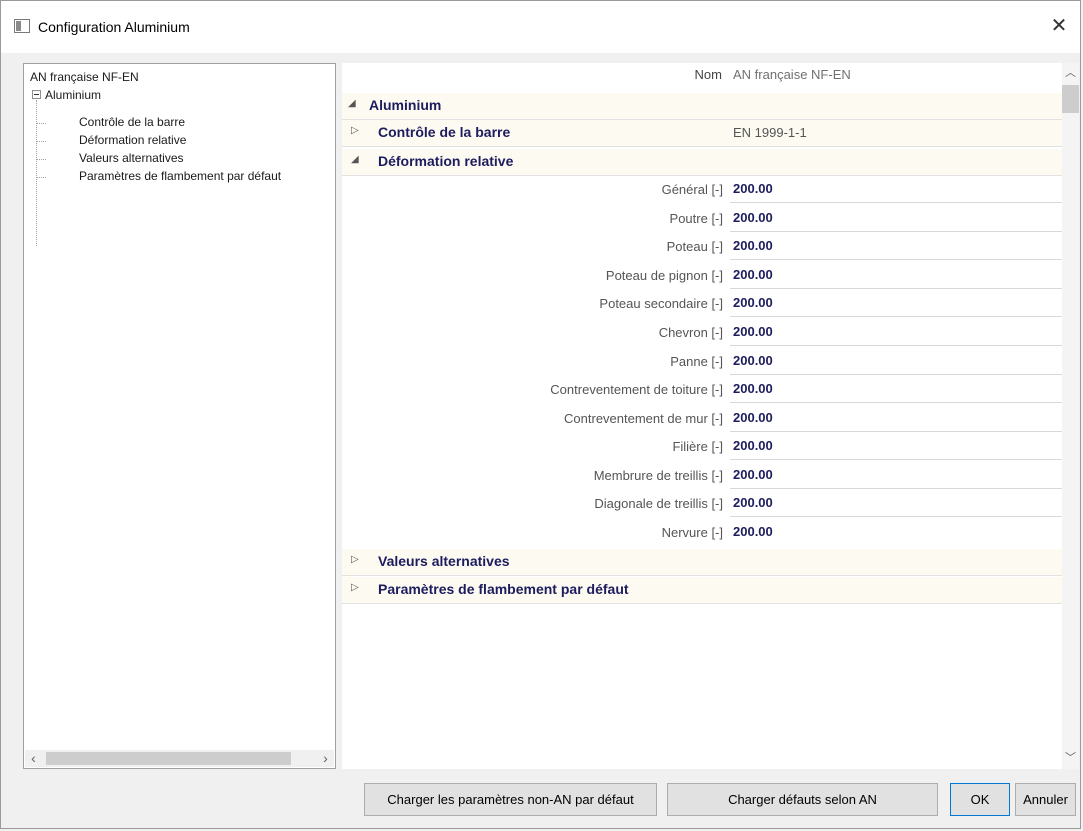 The image size is (1083, 831). I want to click on property-label: Général [-], so click(692, 189).